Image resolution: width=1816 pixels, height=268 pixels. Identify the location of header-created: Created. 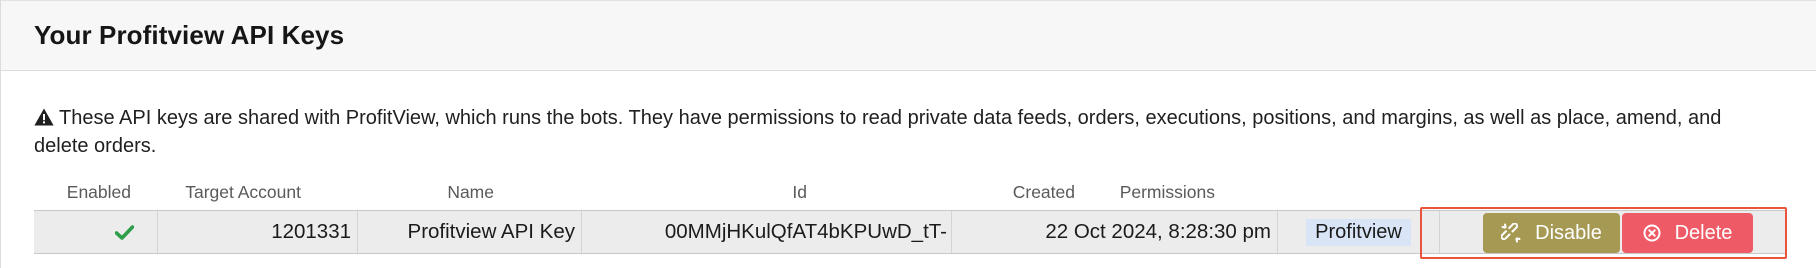
(1043, 192).